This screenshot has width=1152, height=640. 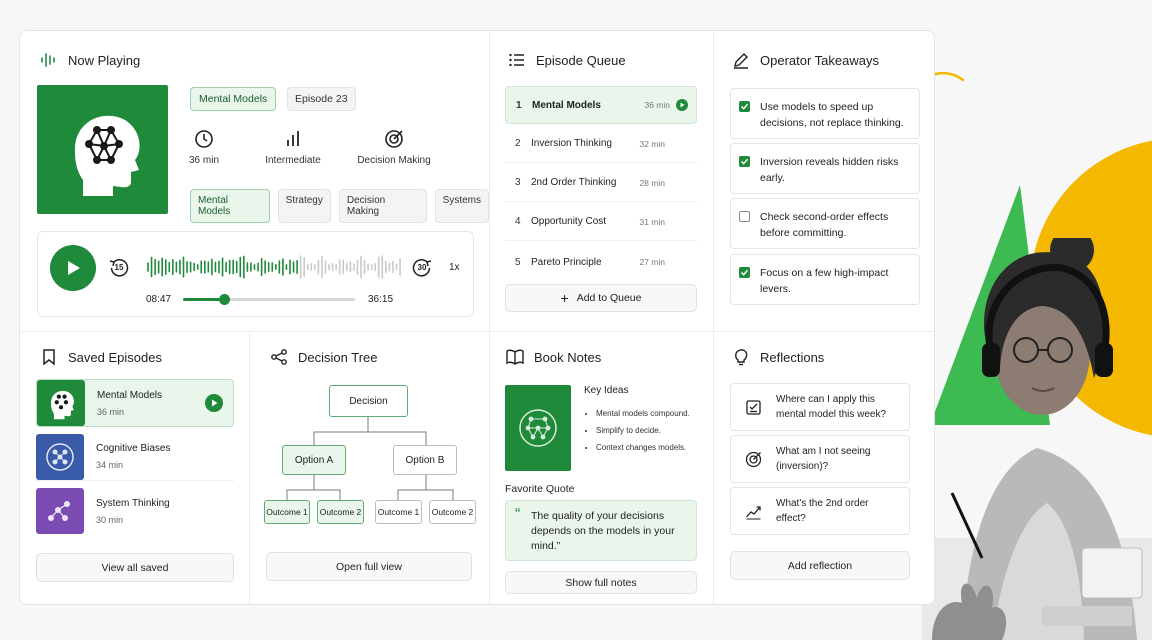 I want to click on book-cover, so click(x=538, y=428).